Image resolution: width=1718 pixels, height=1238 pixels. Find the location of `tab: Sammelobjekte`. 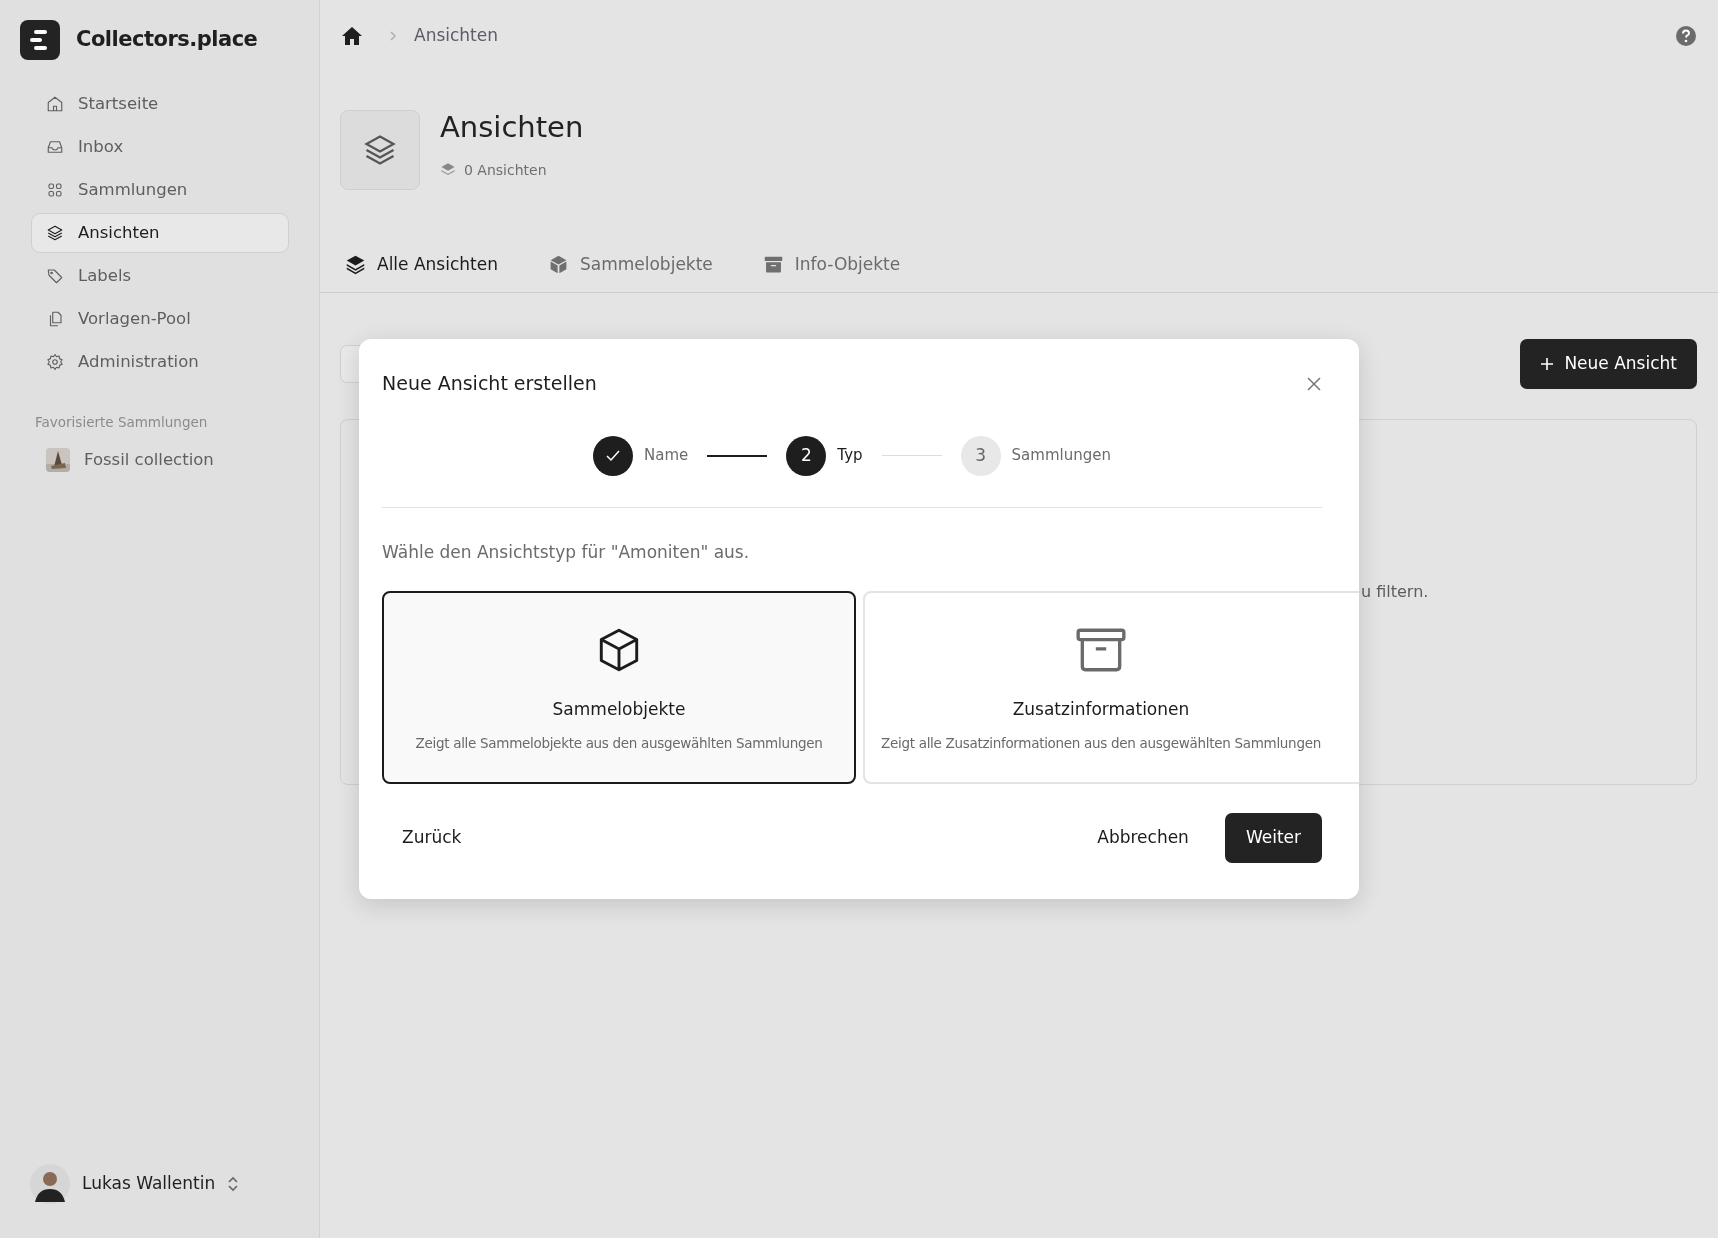

tab: Sammelobjekte is located at coordinates (630, 265).